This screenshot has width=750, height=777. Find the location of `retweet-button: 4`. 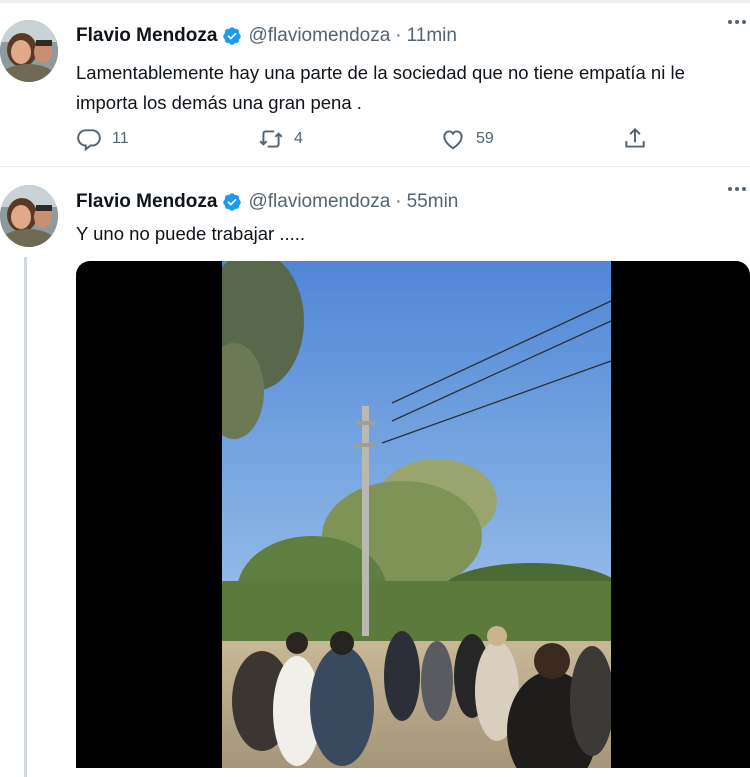

retweet-button: 4 is located at coordinates (280, 139).